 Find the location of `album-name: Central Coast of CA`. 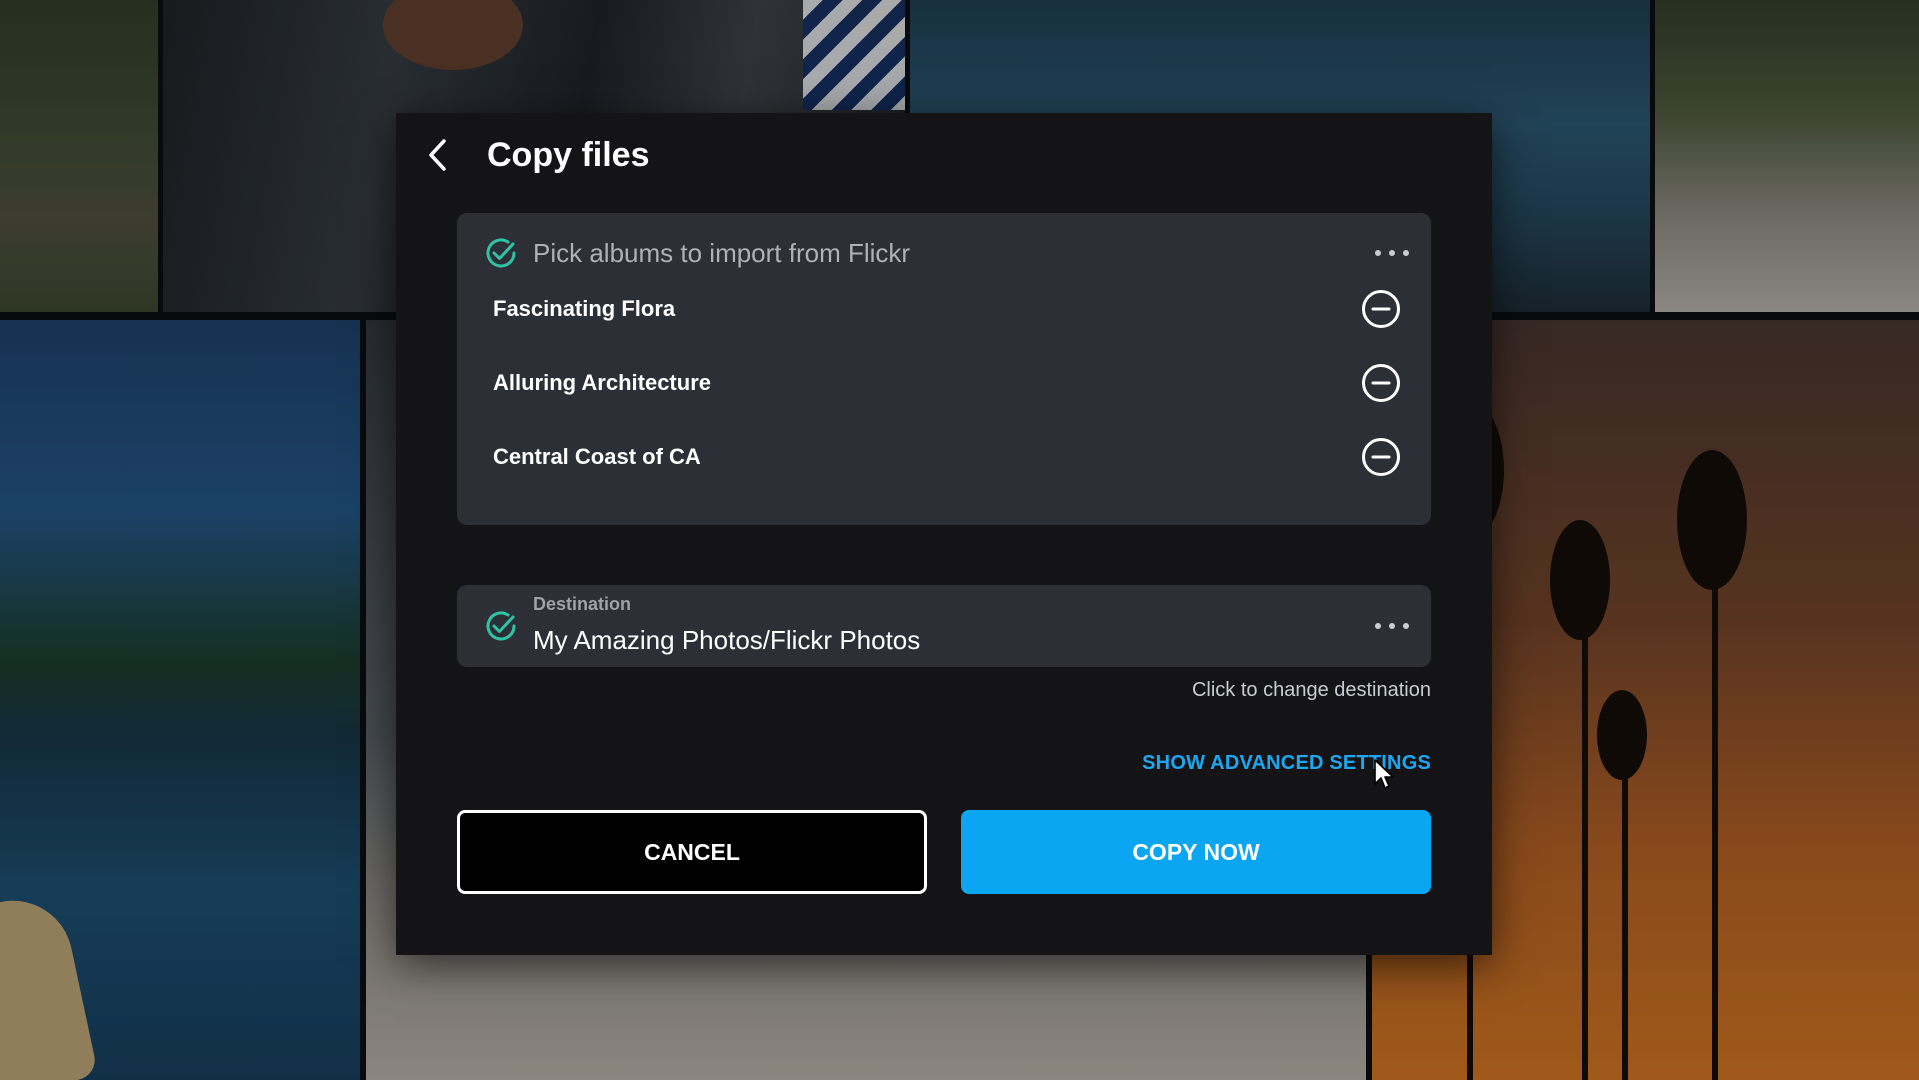

album-name: Central Coast of CA is located at coordinates (597, 456).